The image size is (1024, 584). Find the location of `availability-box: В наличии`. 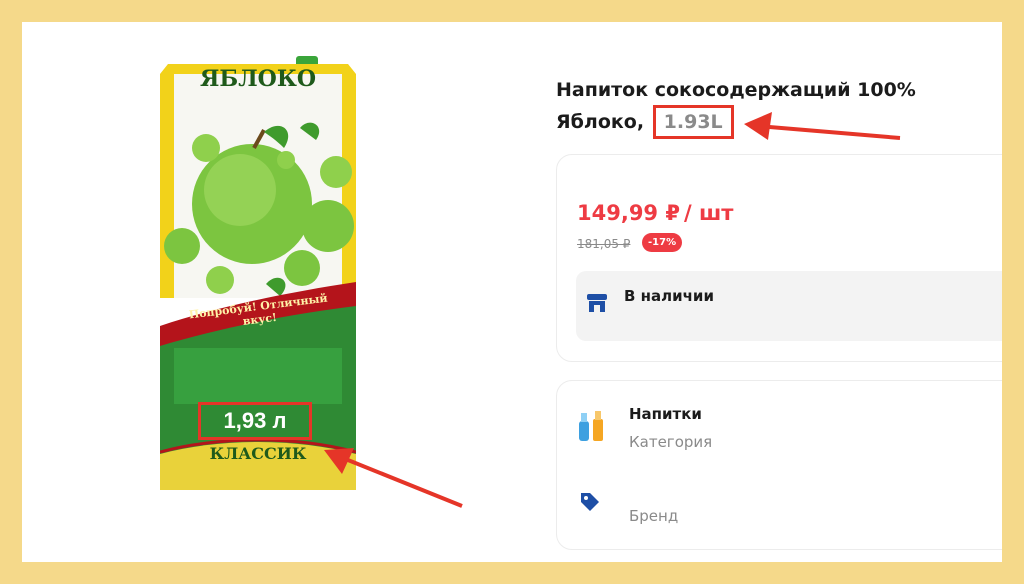

availability-box: В наличии is located at coordinates (789, 306).